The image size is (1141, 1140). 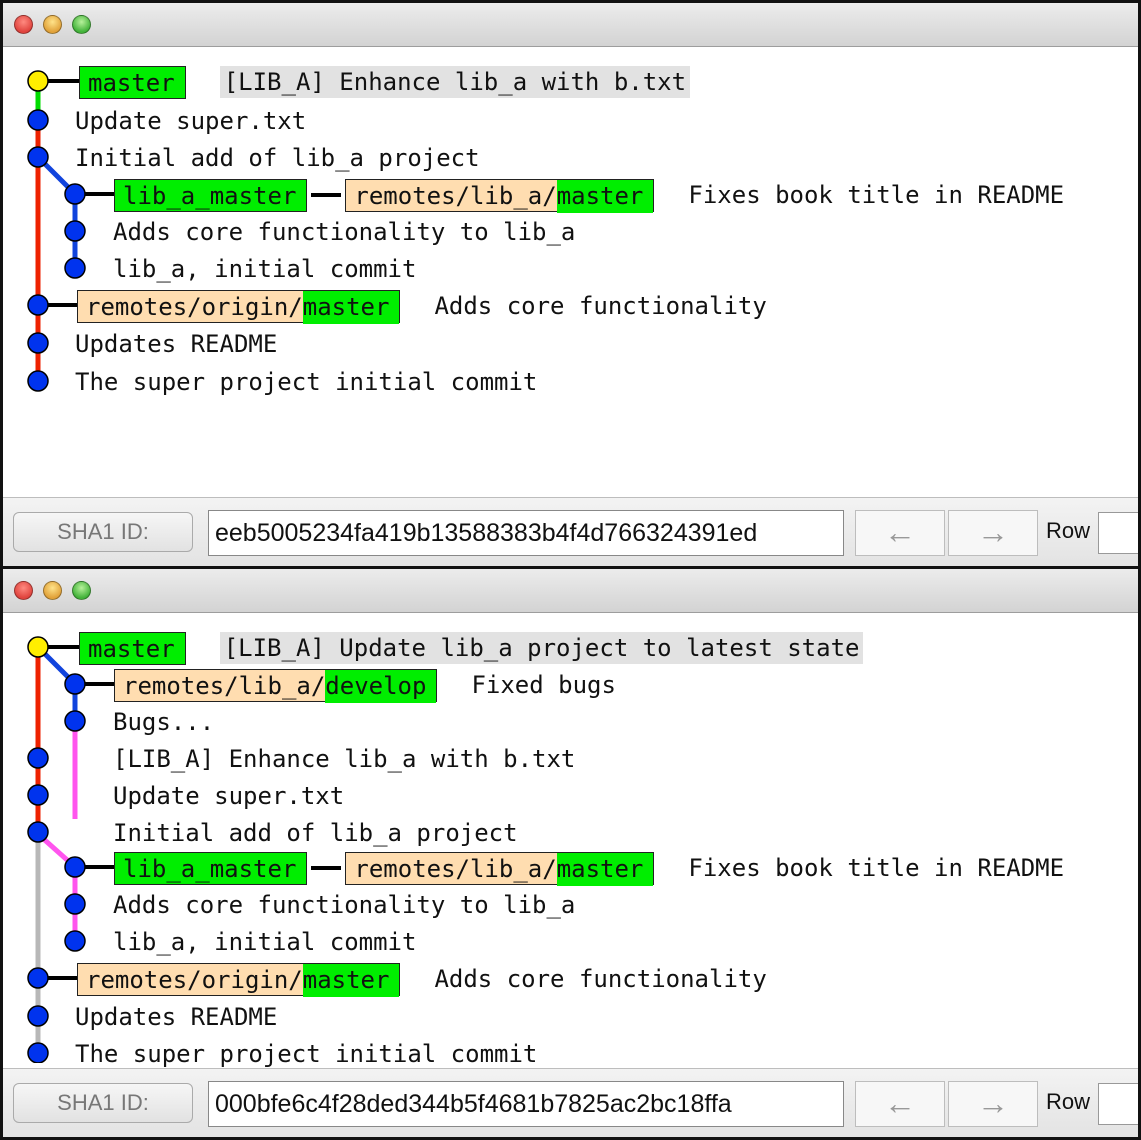 What do you see at coordinates (543, 685) in the screenshot?
I see `commit-subject: Fixed bugs` at bounding box center [543, 685].